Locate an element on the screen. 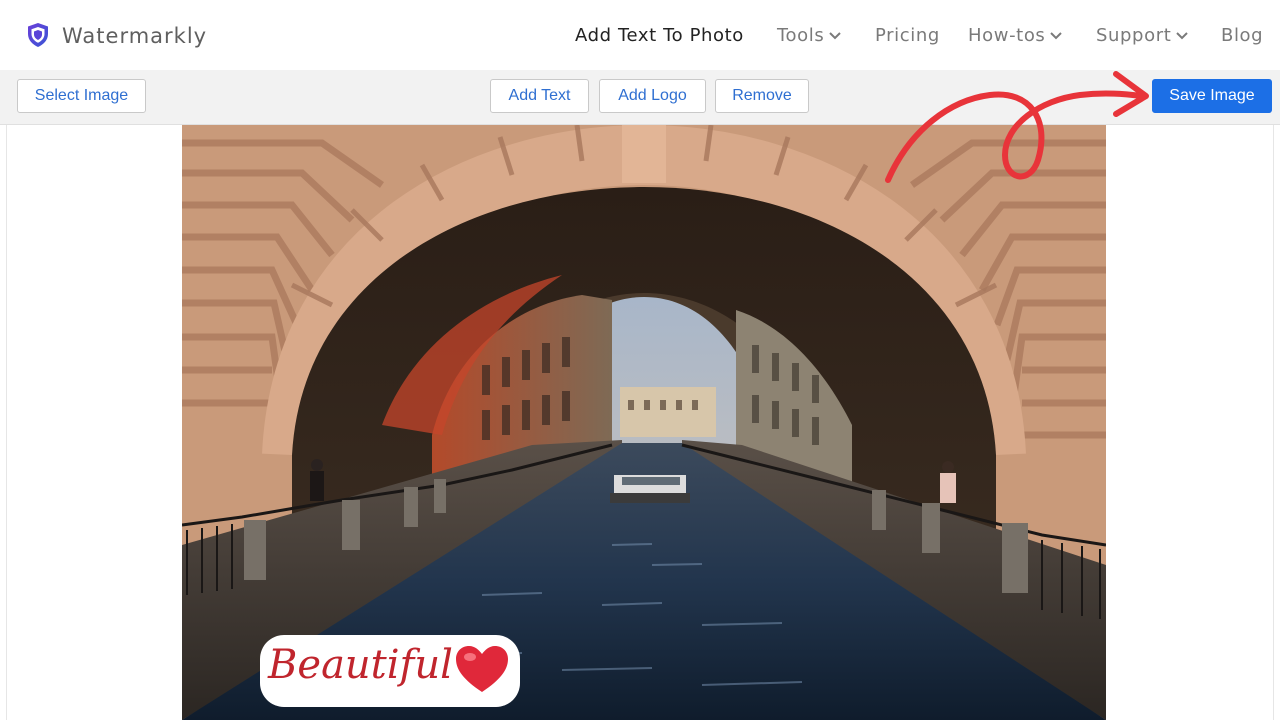 The width and height of the screenshot is (1280, 720). nav-label: Blog is located at coordinates (1242, 35).